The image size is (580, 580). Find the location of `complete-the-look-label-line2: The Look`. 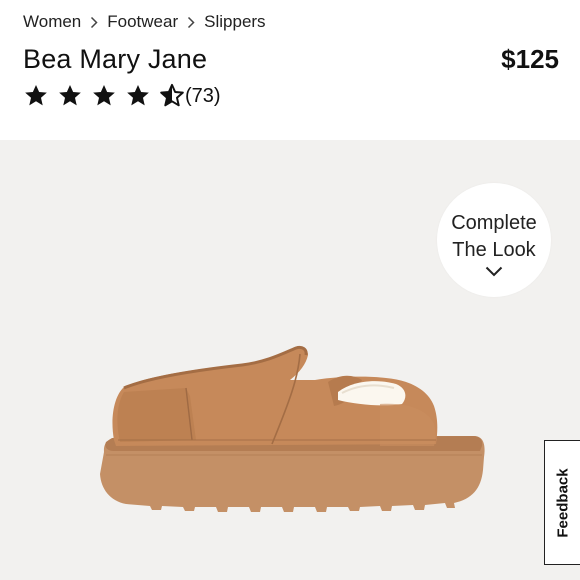

complete-the-look-label-line2: The Look is located at coordinates (494, 250).